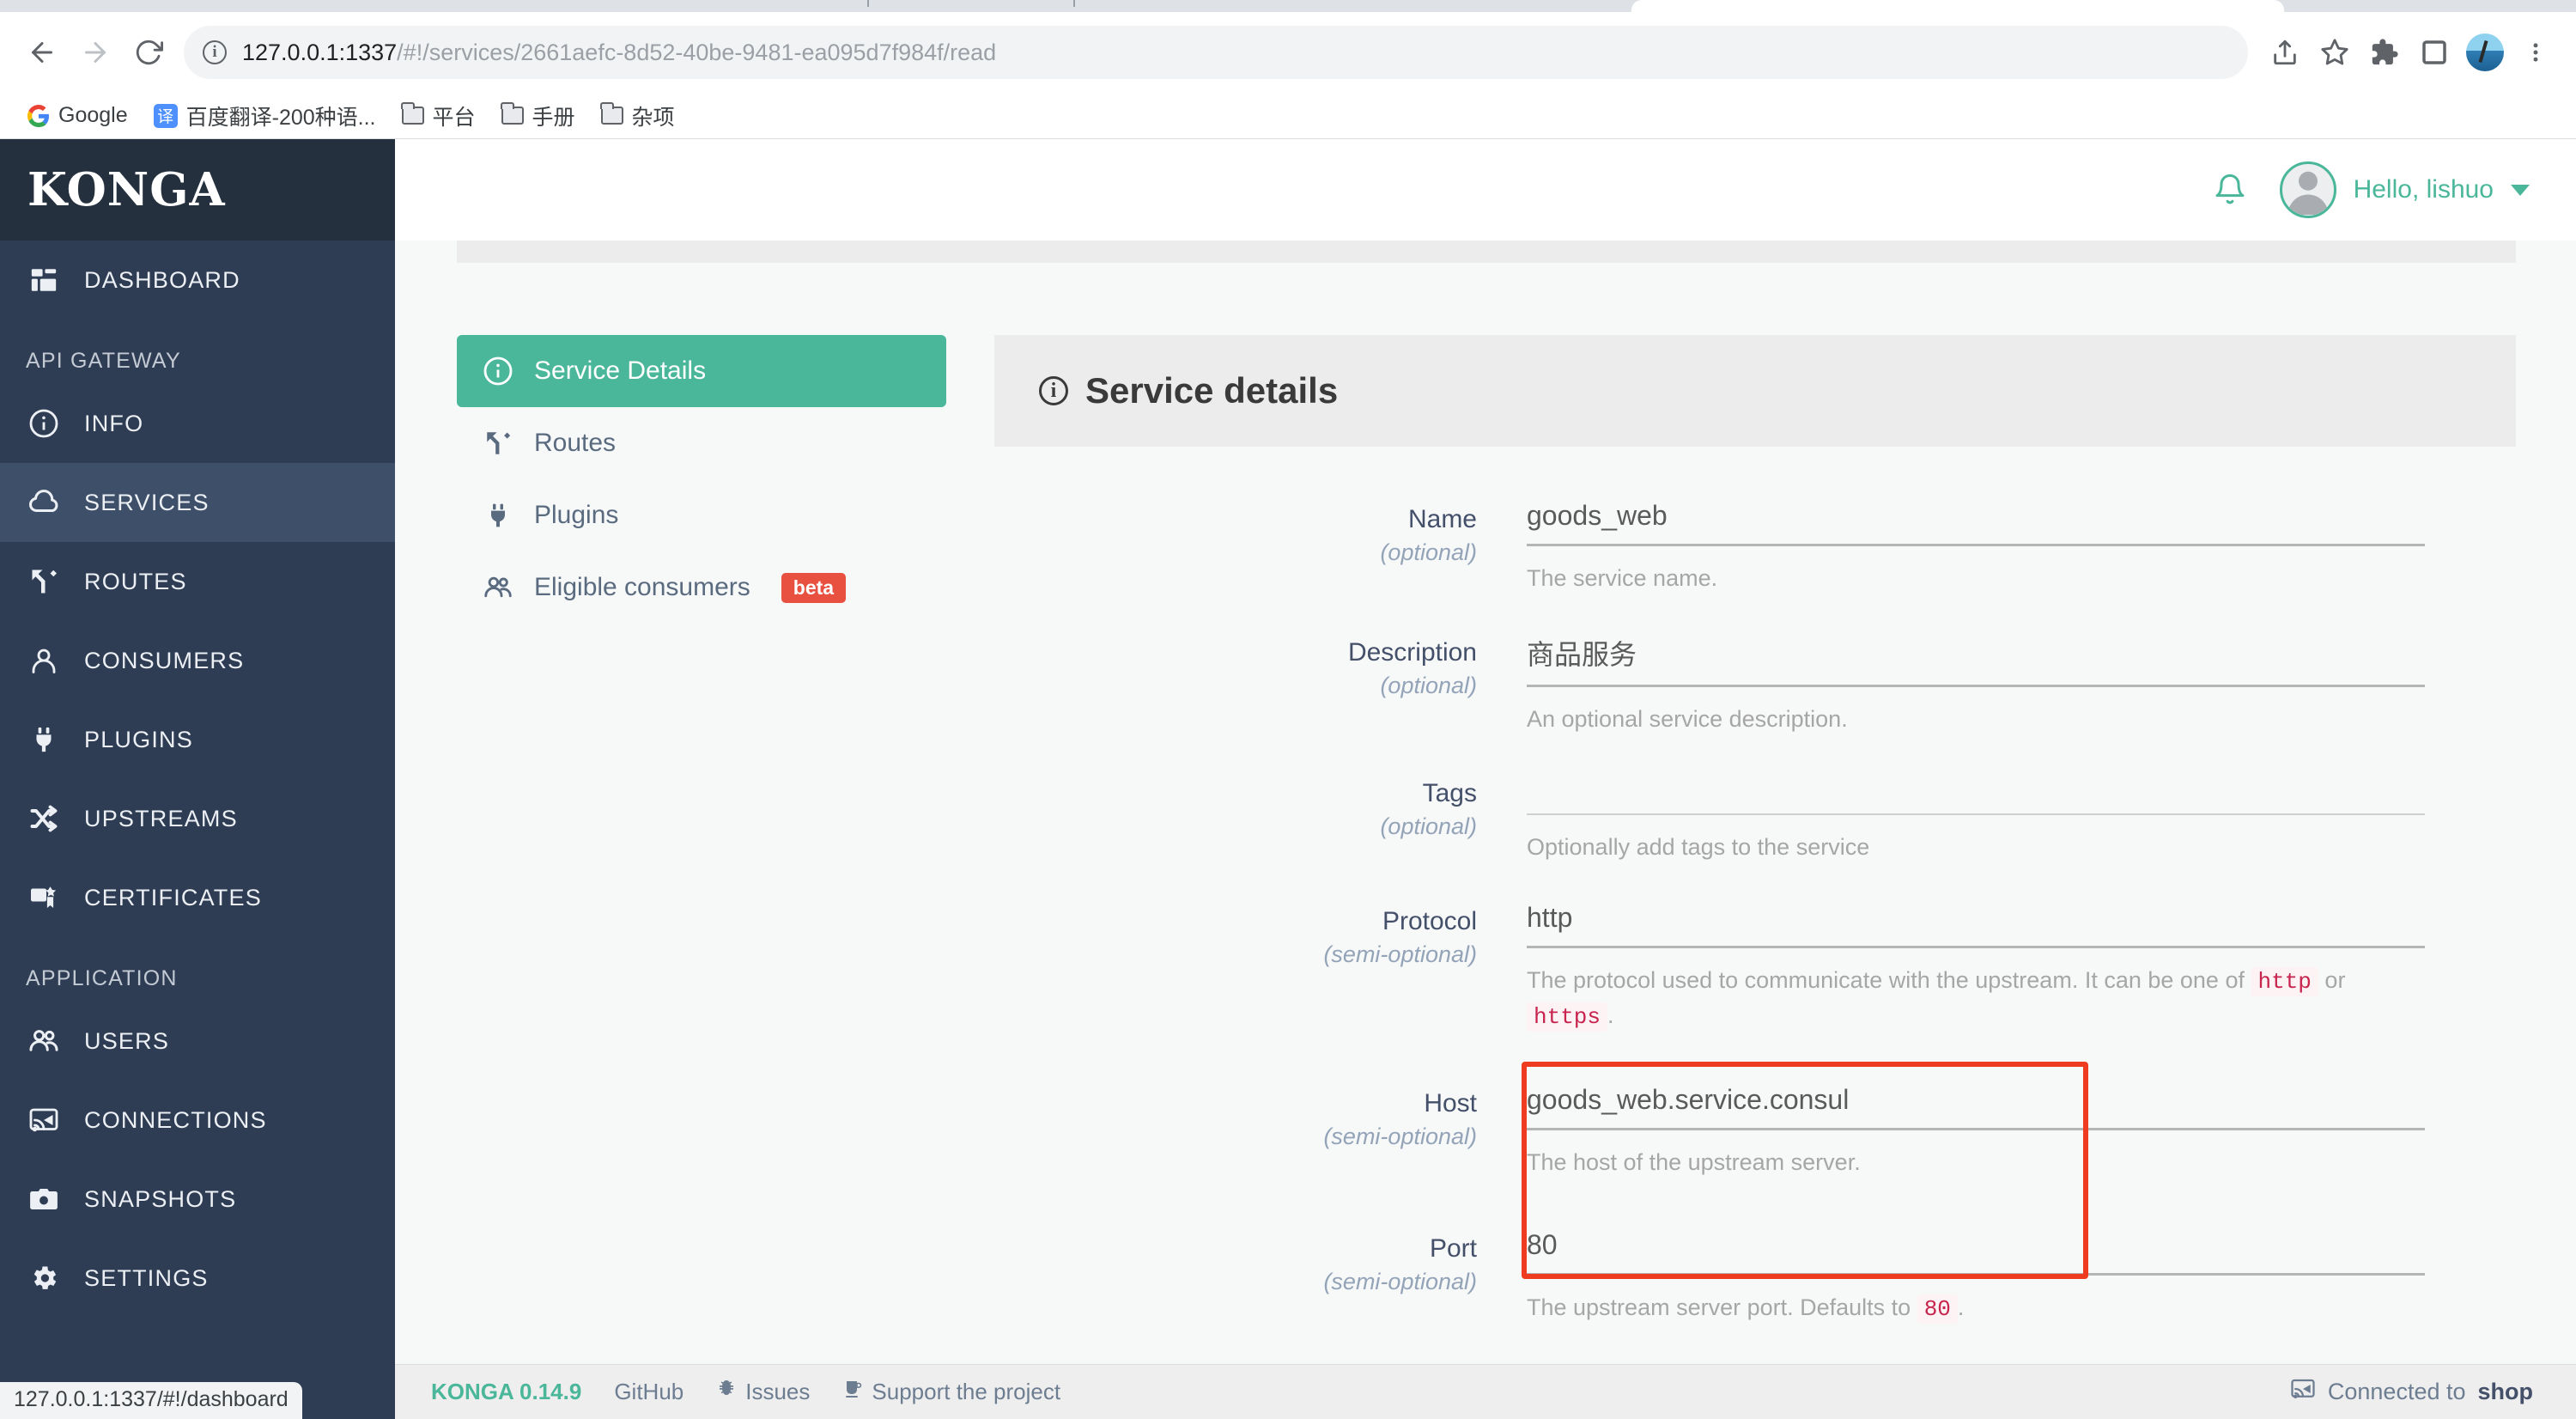 This screenshot has height=1419, width=2576. What do you see at coordinates (44, 423) in the screenshot?
I see `info-circle-icon` at bounding box center [44, 423].